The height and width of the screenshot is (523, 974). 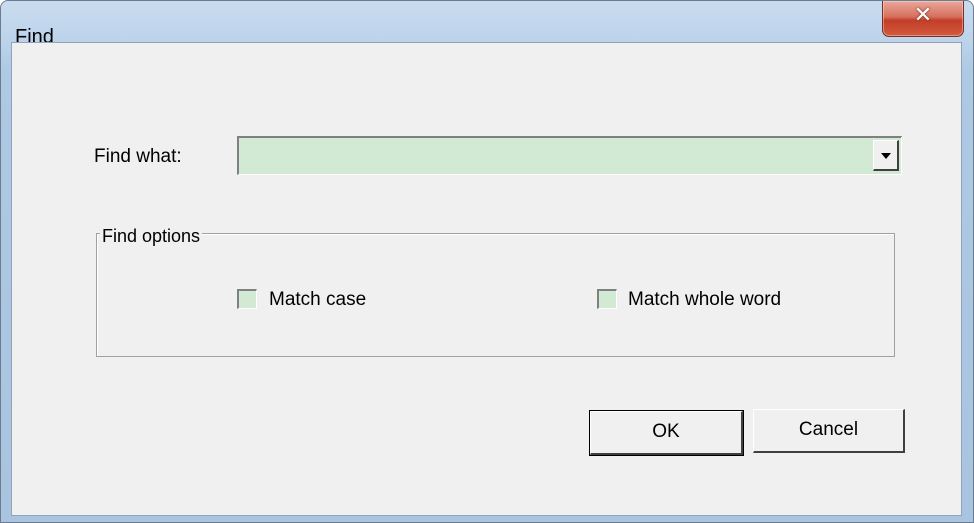 What do you see at coordinates (829, 431) in the screenshot?
I see `cancel-button: Cancel` at bounding box center [829, 431].